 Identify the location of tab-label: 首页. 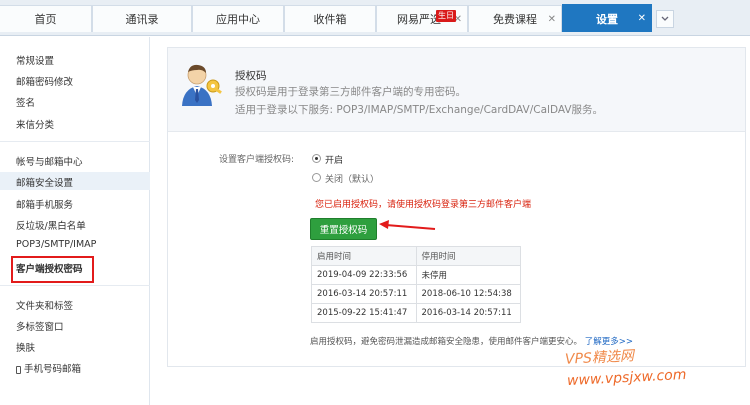
(45, 19).